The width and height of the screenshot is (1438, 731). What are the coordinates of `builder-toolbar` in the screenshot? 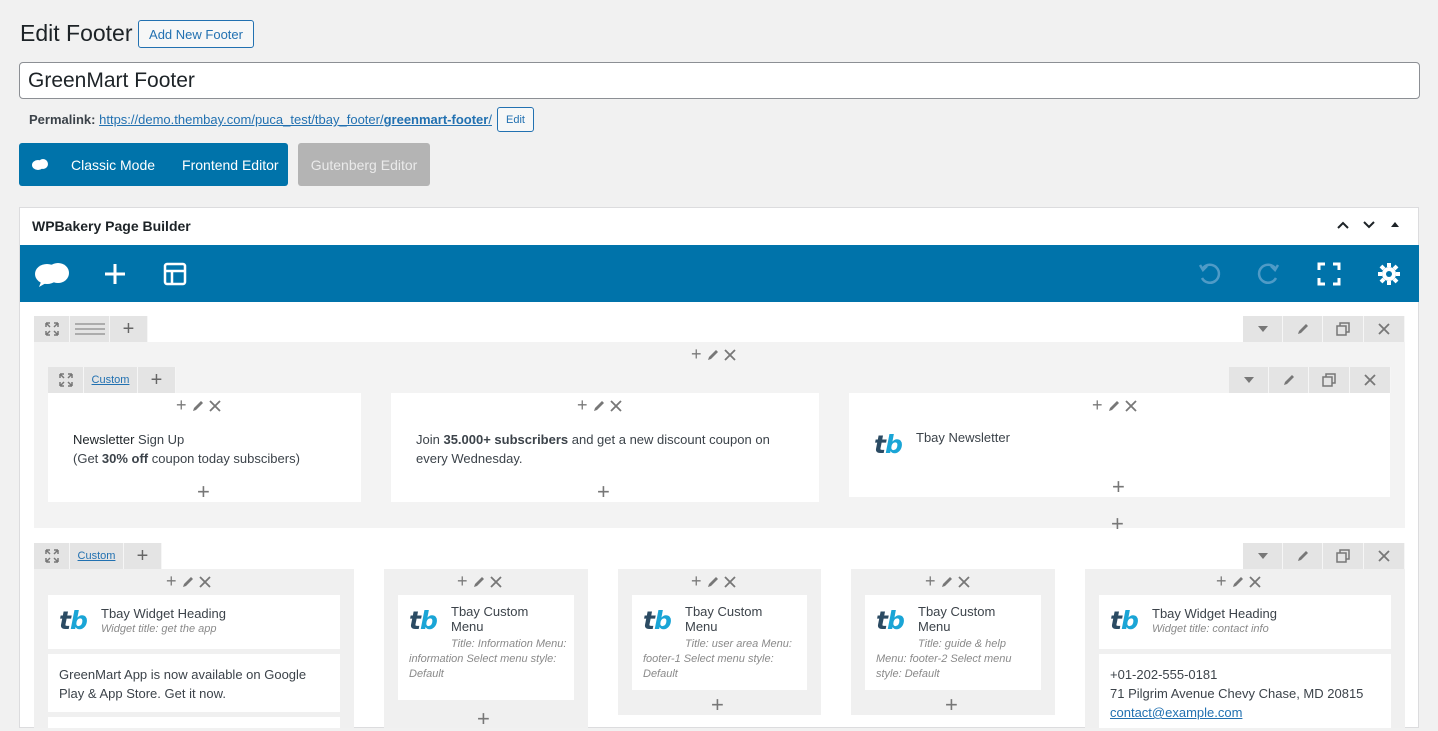 It's located at (719, 273).